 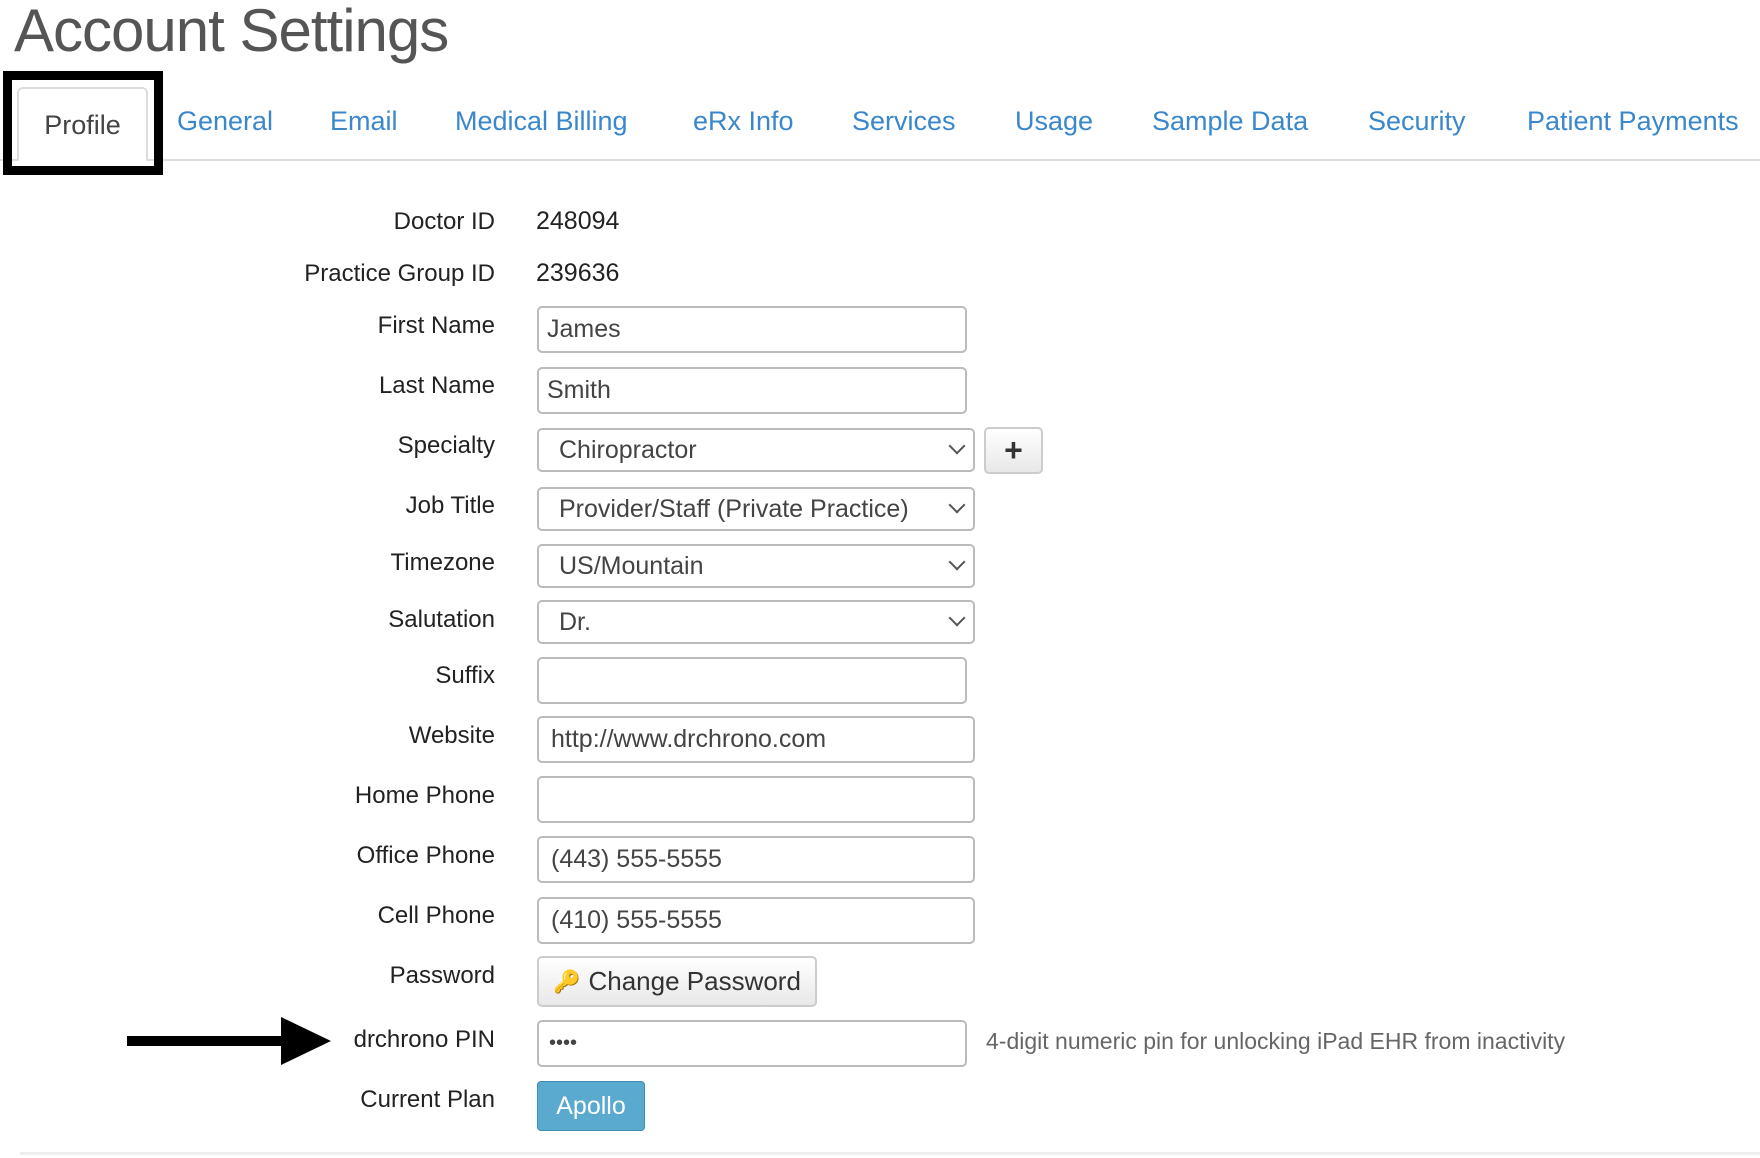 What do you see at coordinates (578, 273) in the screenshot?
I see `practice-group-id-value: 239636` at bounding box center [578, 273].